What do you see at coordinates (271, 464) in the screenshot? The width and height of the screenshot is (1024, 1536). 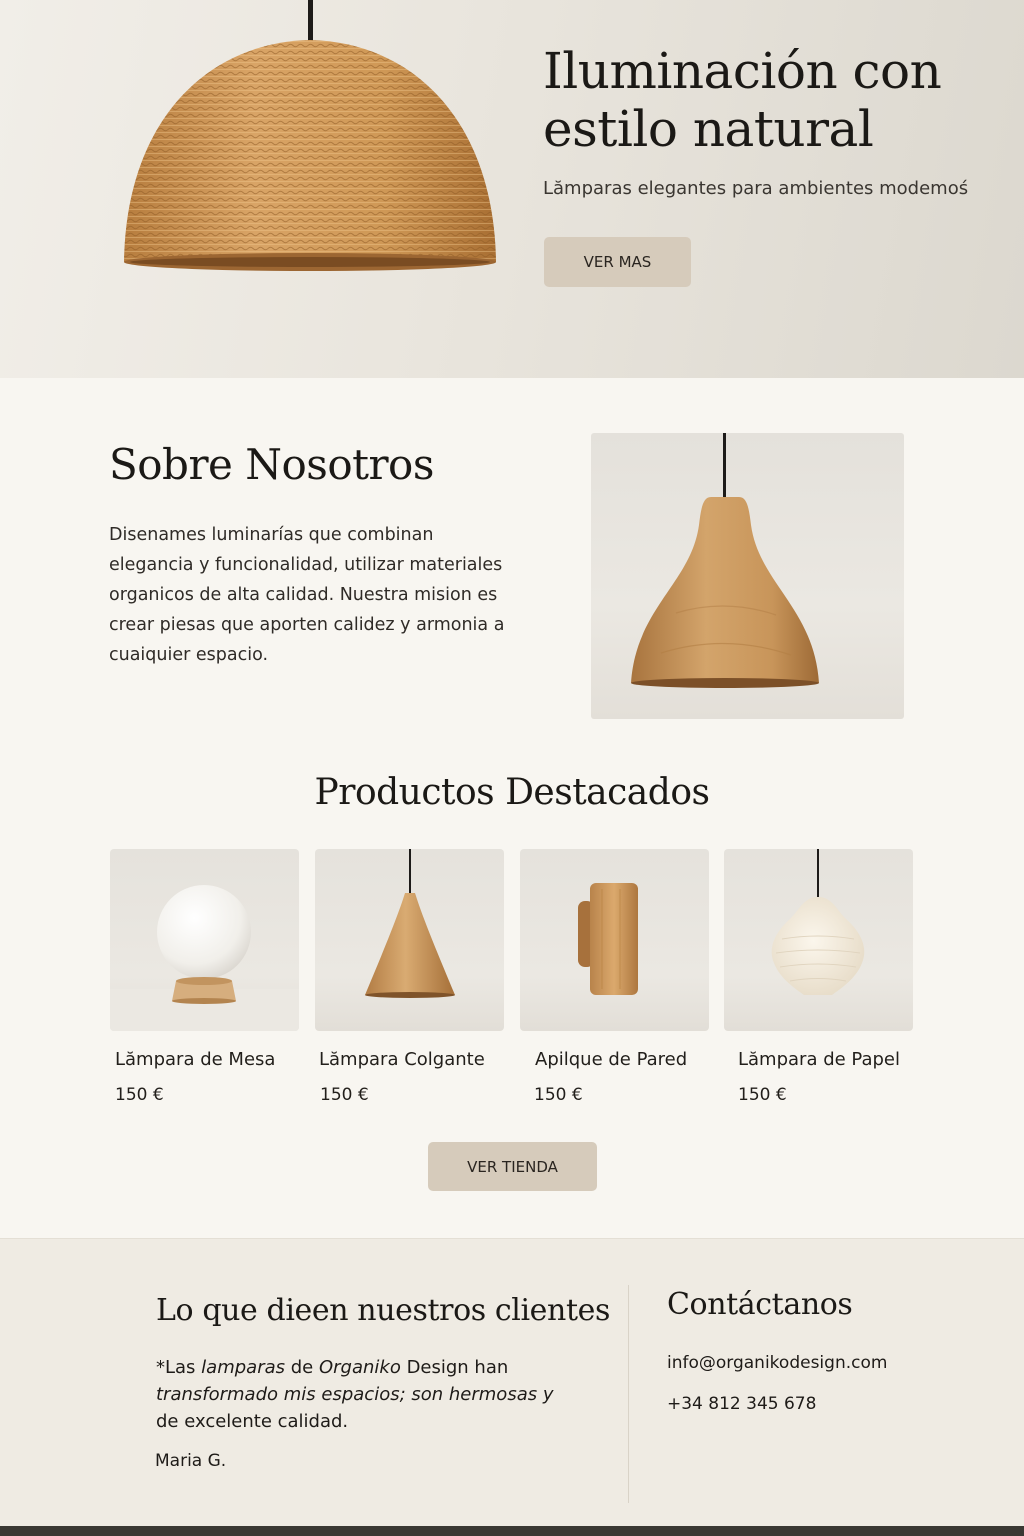 I see `about-title: Sobre Nosotros` at bounding box center [271, 464].